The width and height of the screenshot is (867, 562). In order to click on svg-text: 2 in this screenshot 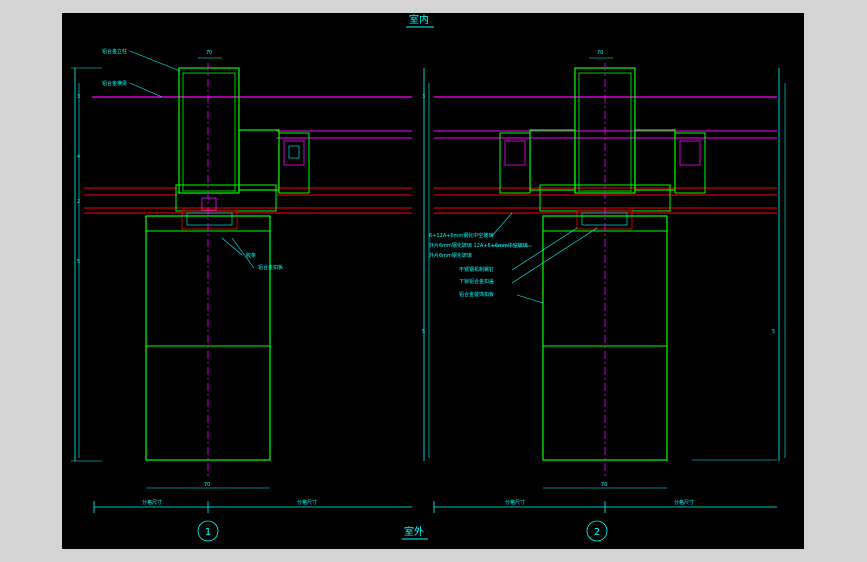, I will do `click(78, 202)`.